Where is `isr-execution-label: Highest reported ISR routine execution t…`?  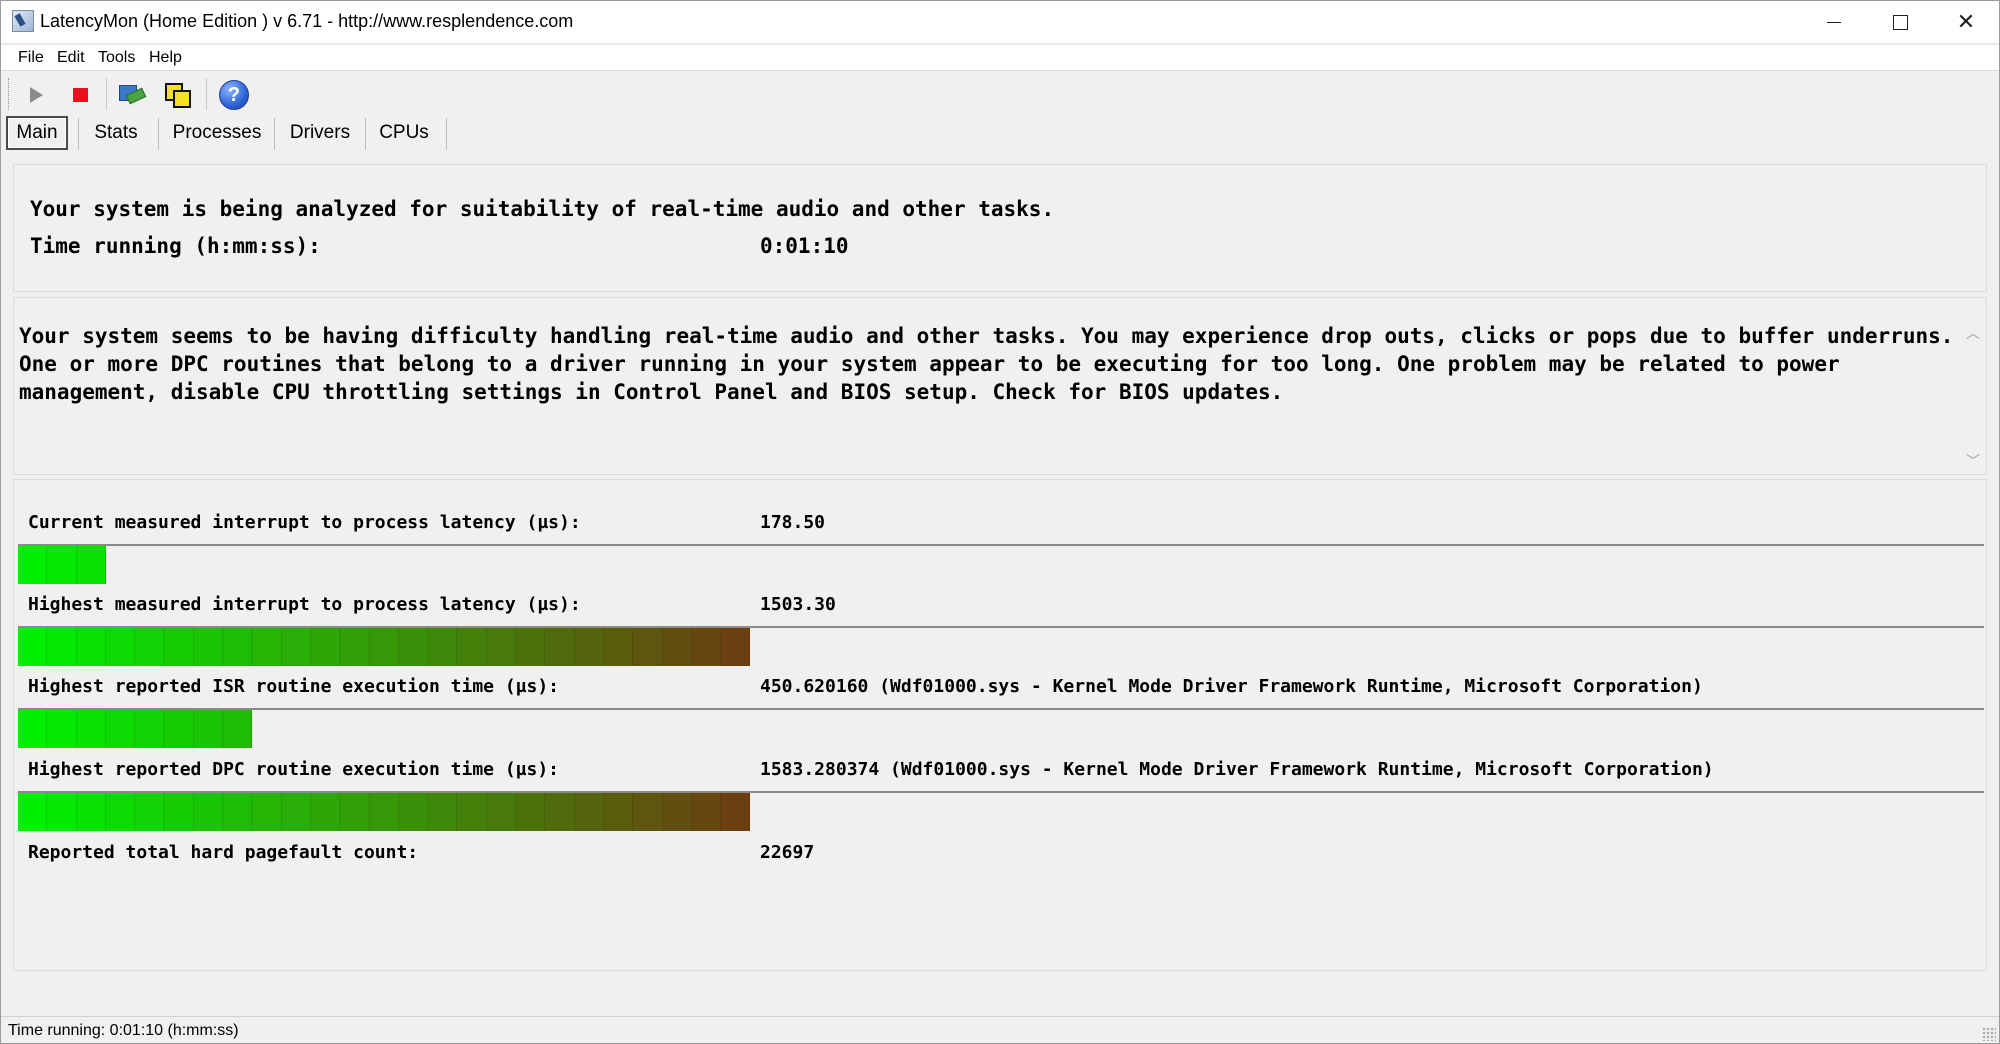 isr-execution-label: Highest reported ISR routine execution t… is located at coordinates (294, 686).